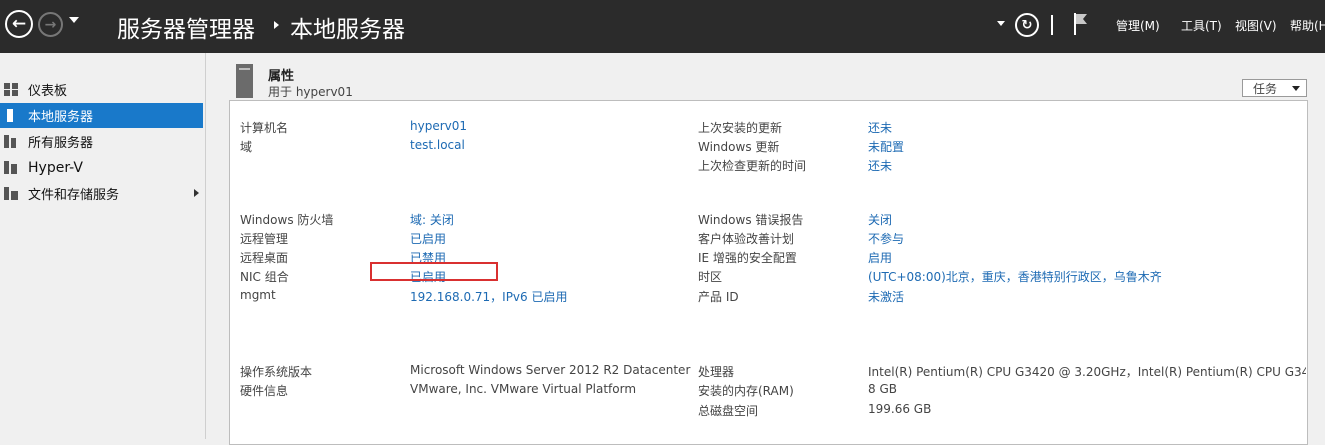 The image size is (1325, 445). What do you see at coordinates (244, 81) in the screenshot?
I see `properties-server-icon` at bounding box center [244, 81].